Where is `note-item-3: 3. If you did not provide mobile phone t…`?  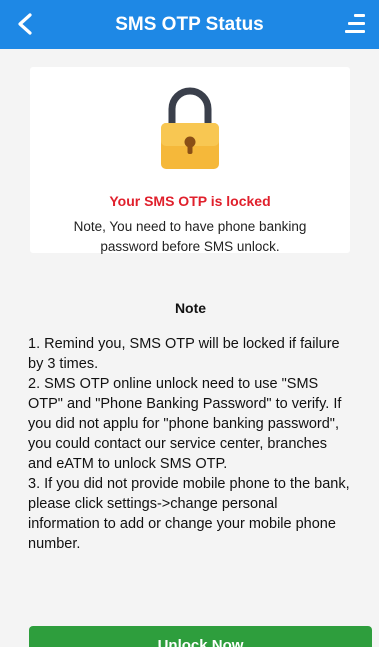
note-item-3: 3. If you did not provide mobile phone t… is located at coordinates (189, 514).